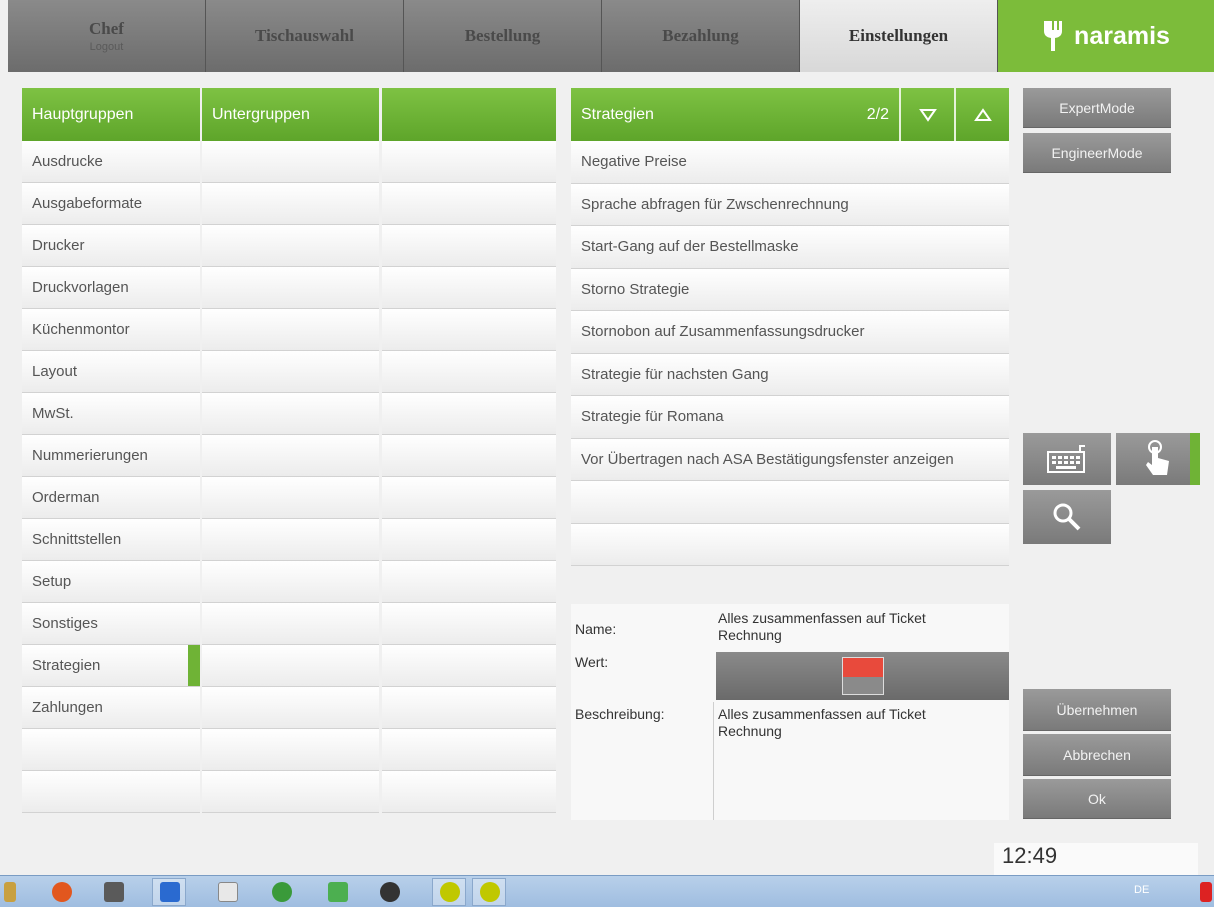 Image resolution: width=1214 pixels, height=907 pixels. What do you see at coordinates (10, 892) in the screenshot?
I see `tool-icon` at bounding box center [10, 892].